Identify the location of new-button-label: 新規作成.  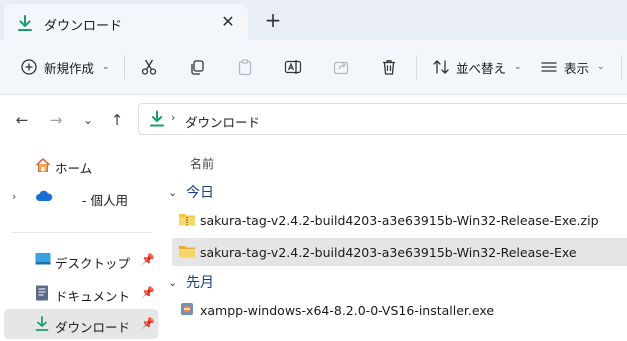
(69, 68).